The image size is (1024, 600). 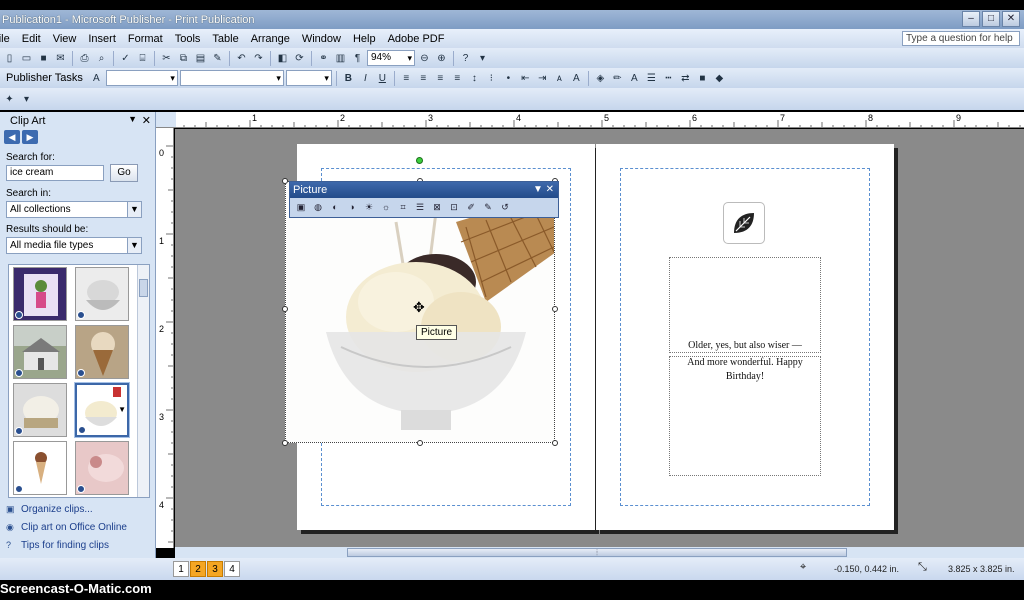 What do you see at coordinates (101, 58) in the screenshot?
I see `print-preview-icon: ⌕` at bounding box center [101, 58].